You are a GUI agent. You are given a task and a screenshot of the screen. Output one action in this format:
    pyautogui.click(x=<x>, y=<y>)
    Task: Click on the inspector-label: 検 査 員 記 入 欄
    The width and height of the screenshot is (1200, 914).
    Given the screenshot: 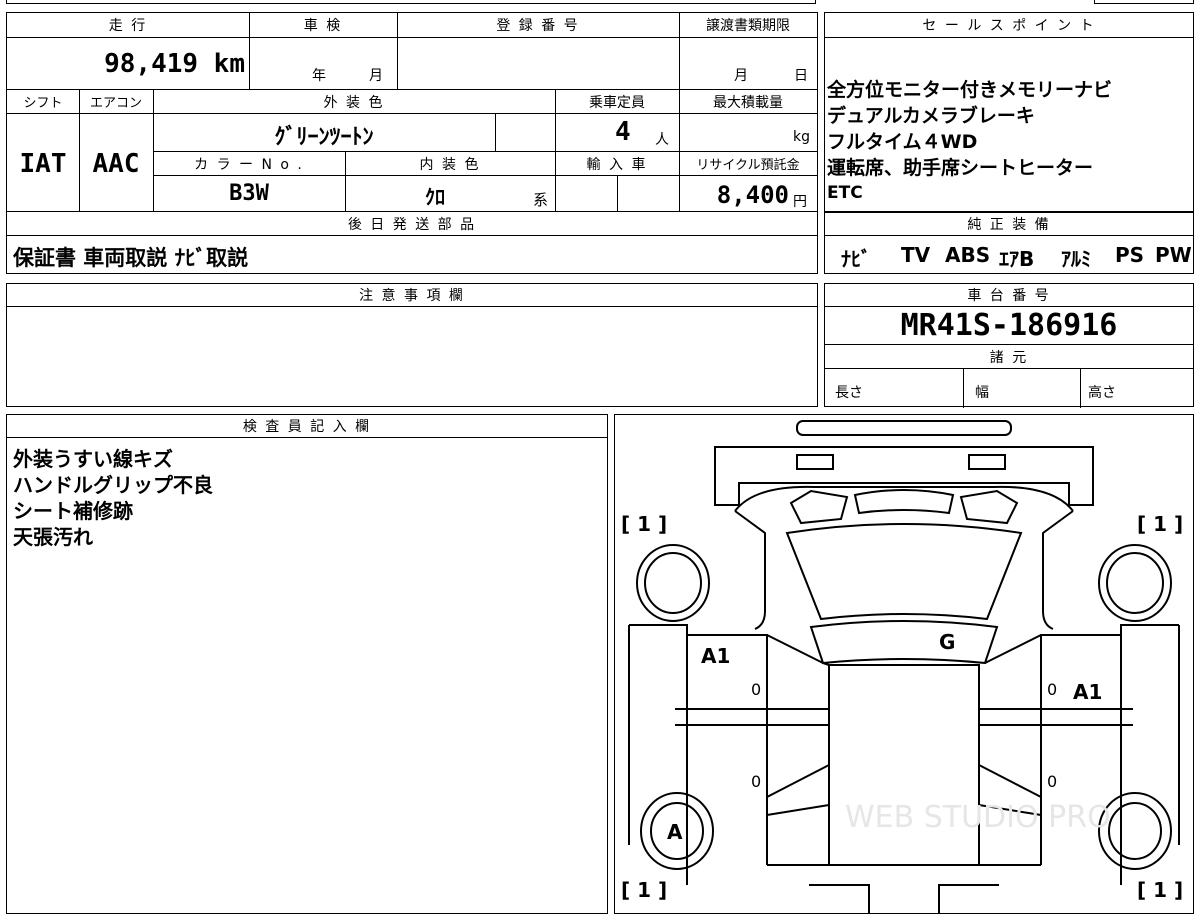 What is the action you would take?
    pyautogui.click(x=307, y=427)
    